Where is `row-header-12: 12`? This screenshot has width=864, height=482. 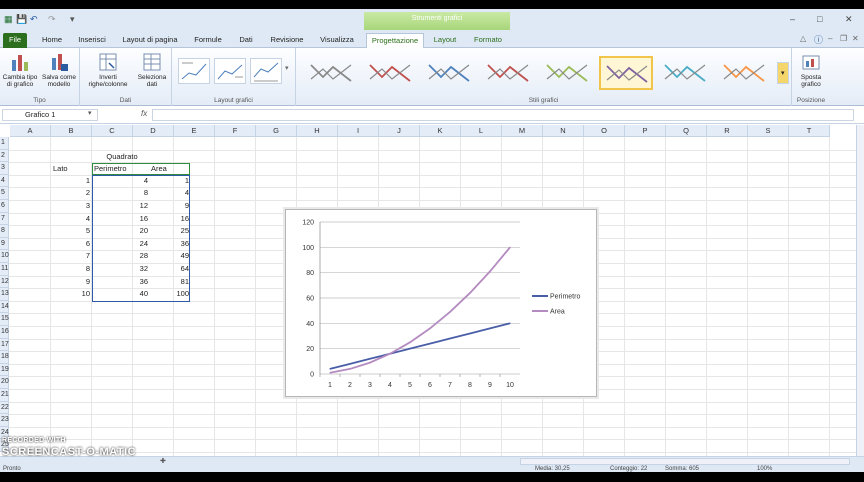 row-header-12: 12 is located at coordinates (4, 282).